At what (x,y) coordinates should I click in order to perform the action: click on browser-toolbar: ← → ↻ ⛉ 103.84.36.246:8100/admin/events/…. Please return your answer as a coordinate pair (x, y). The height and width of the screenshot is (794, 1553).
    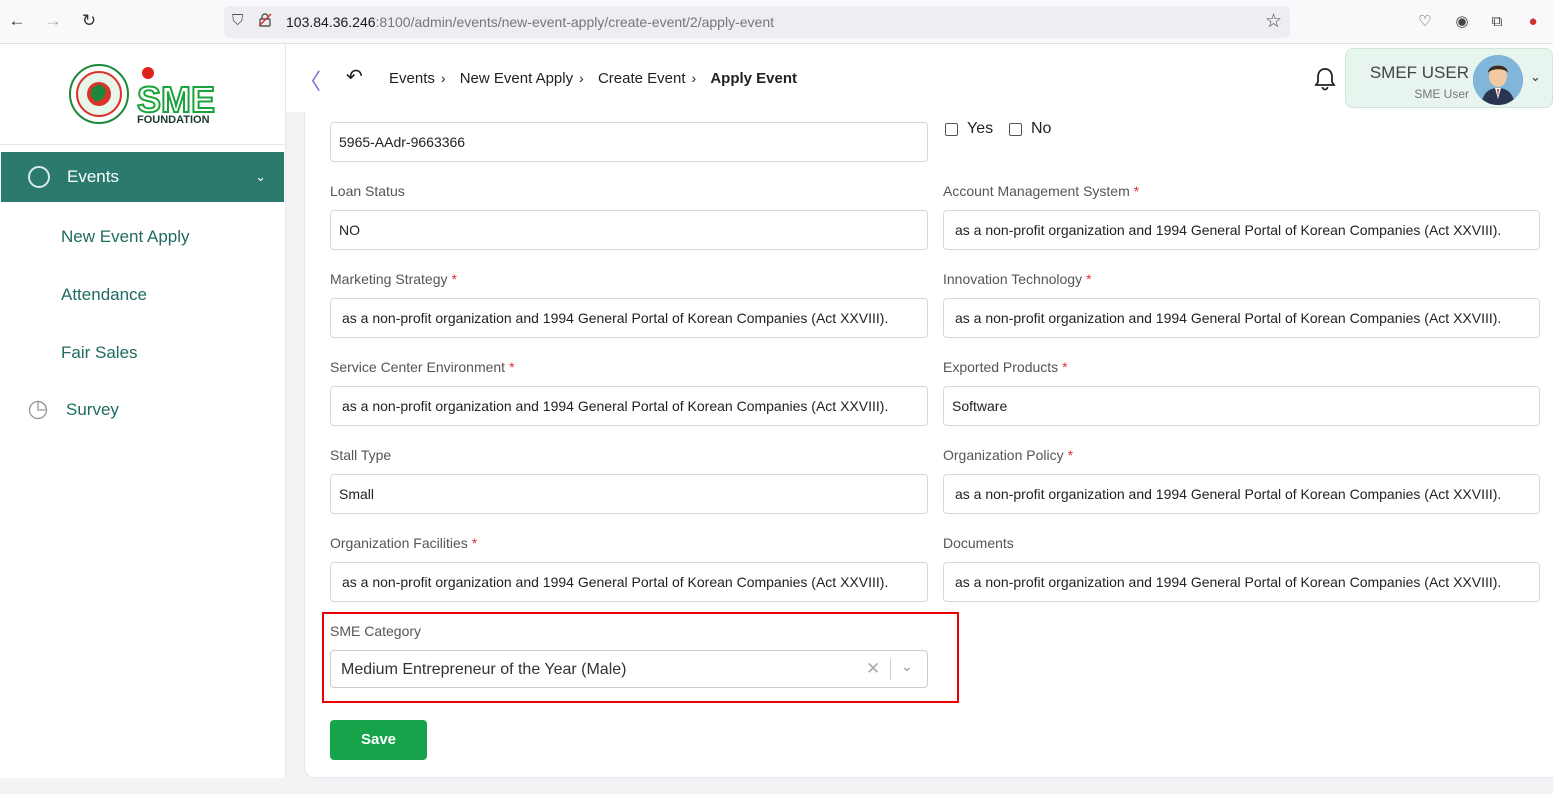
    Looking at the image, I should click on (776, 22).